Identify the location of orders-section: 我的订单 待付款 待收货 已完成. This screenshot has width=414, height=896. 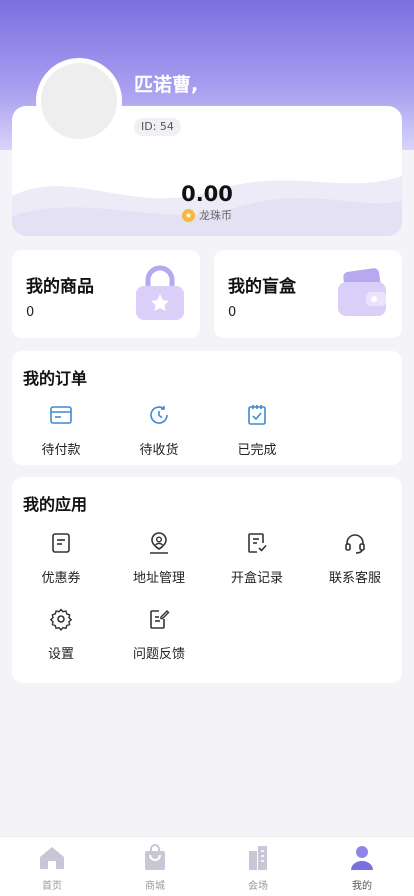
(207, 408).